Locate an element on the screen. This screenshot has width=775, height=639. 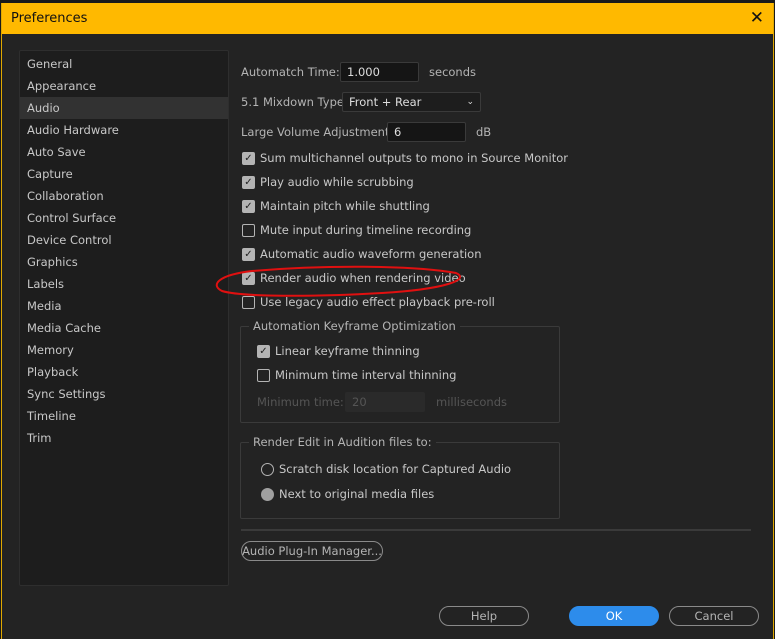
checkbox-label: Automatic audio waveform generation is located at coordinates (371, 254).